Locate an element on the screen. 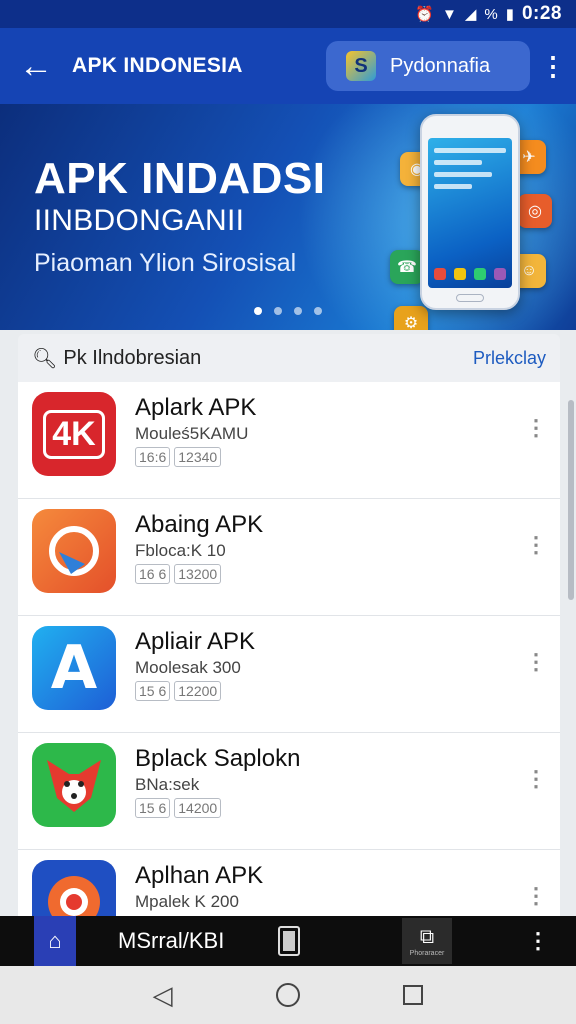  phone-screen is located at coordinates (470, 213).